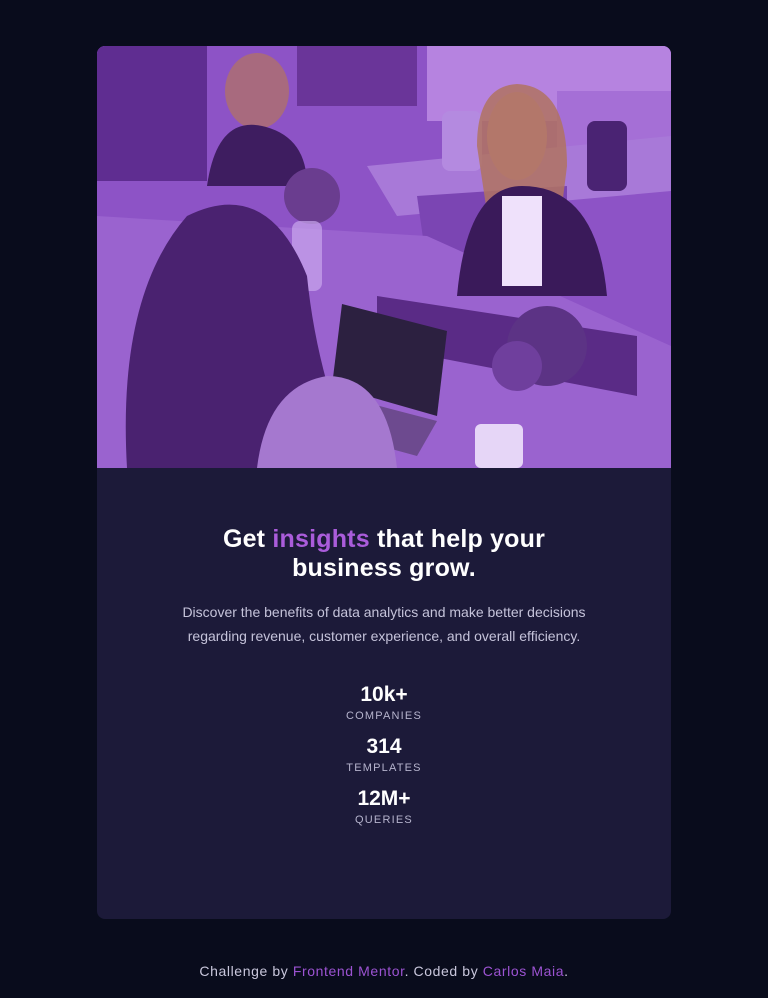 This screenshot has width=768, height=998. I want to click on stat-templates: 314 TEMPLATES, so click(384, 754).